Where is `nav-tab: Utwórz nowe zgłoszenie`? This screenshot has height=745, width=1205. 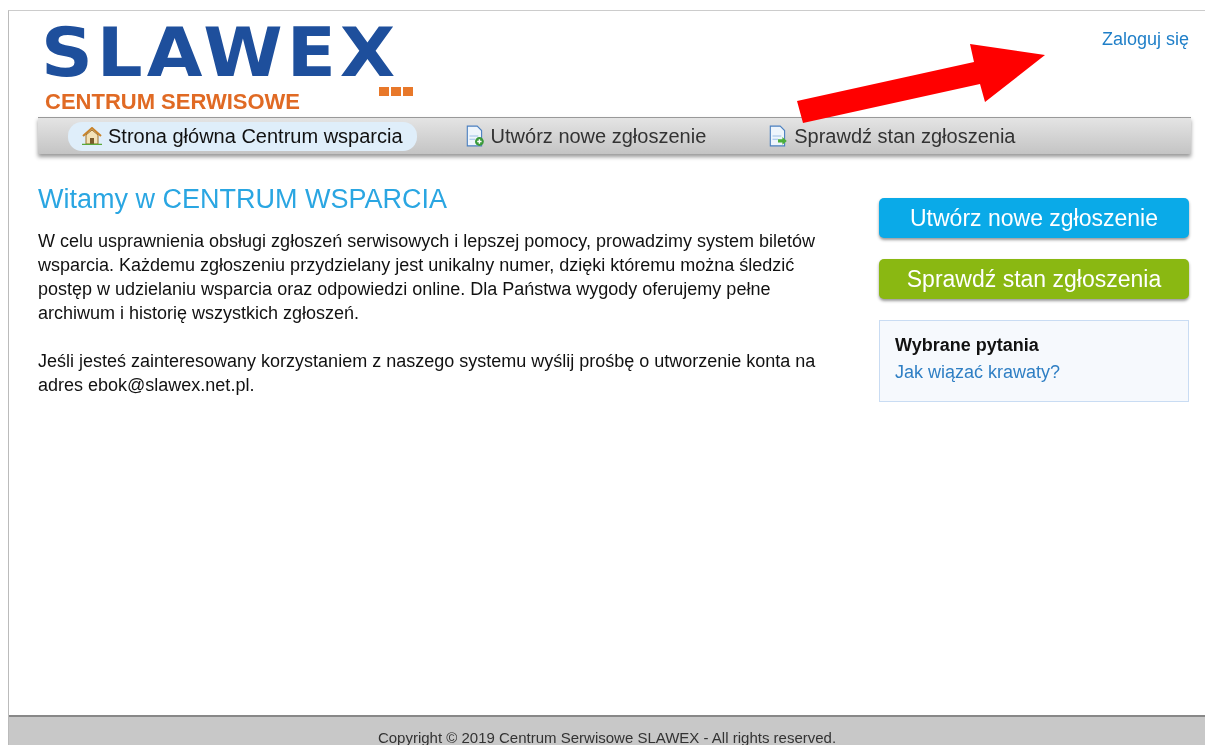
nav-tab: Utwórz nowe zgłoszenie is located at coordinates (585, 136).